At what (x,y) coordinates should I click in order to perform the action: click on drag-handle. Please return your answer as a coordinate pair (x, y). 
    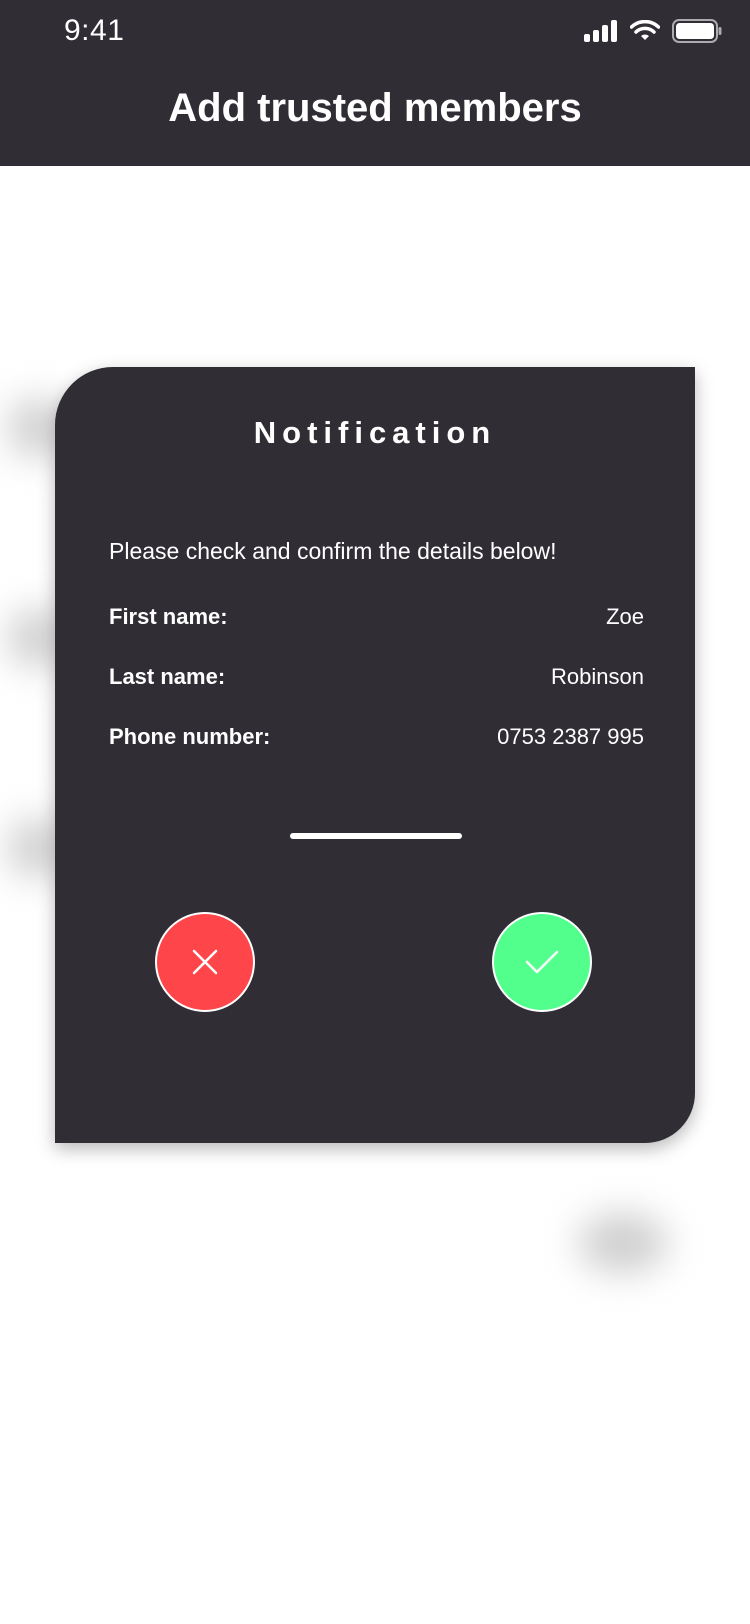
    Looking at the image, I should click on (376, 836).